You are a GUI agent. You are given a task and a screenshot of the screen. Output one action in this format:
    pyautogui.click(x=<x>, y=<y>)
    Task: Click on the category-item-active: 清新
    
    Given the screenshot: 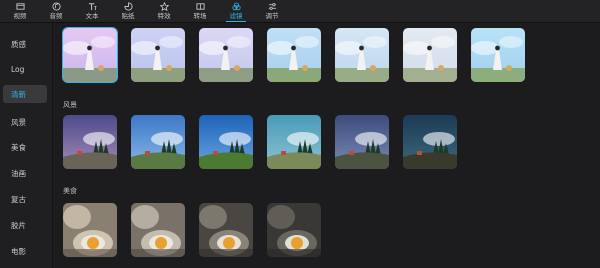 What is the action you would take?
    pyautogui.click(x=25, y=94)
    